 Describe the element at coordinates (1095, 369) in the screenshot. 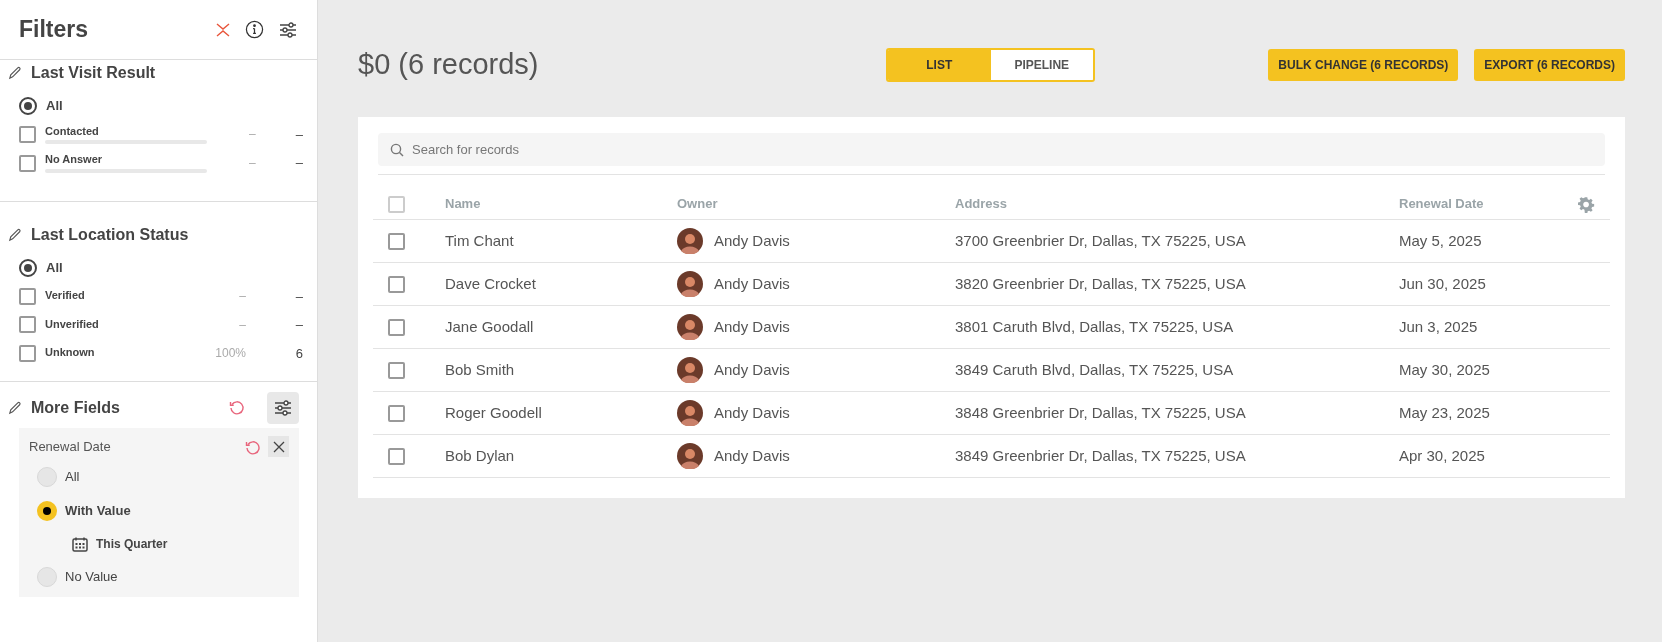

I see `address-cell-text: 3849 Caruth Blvd, Dallas, TX 75225, USA` at that location.